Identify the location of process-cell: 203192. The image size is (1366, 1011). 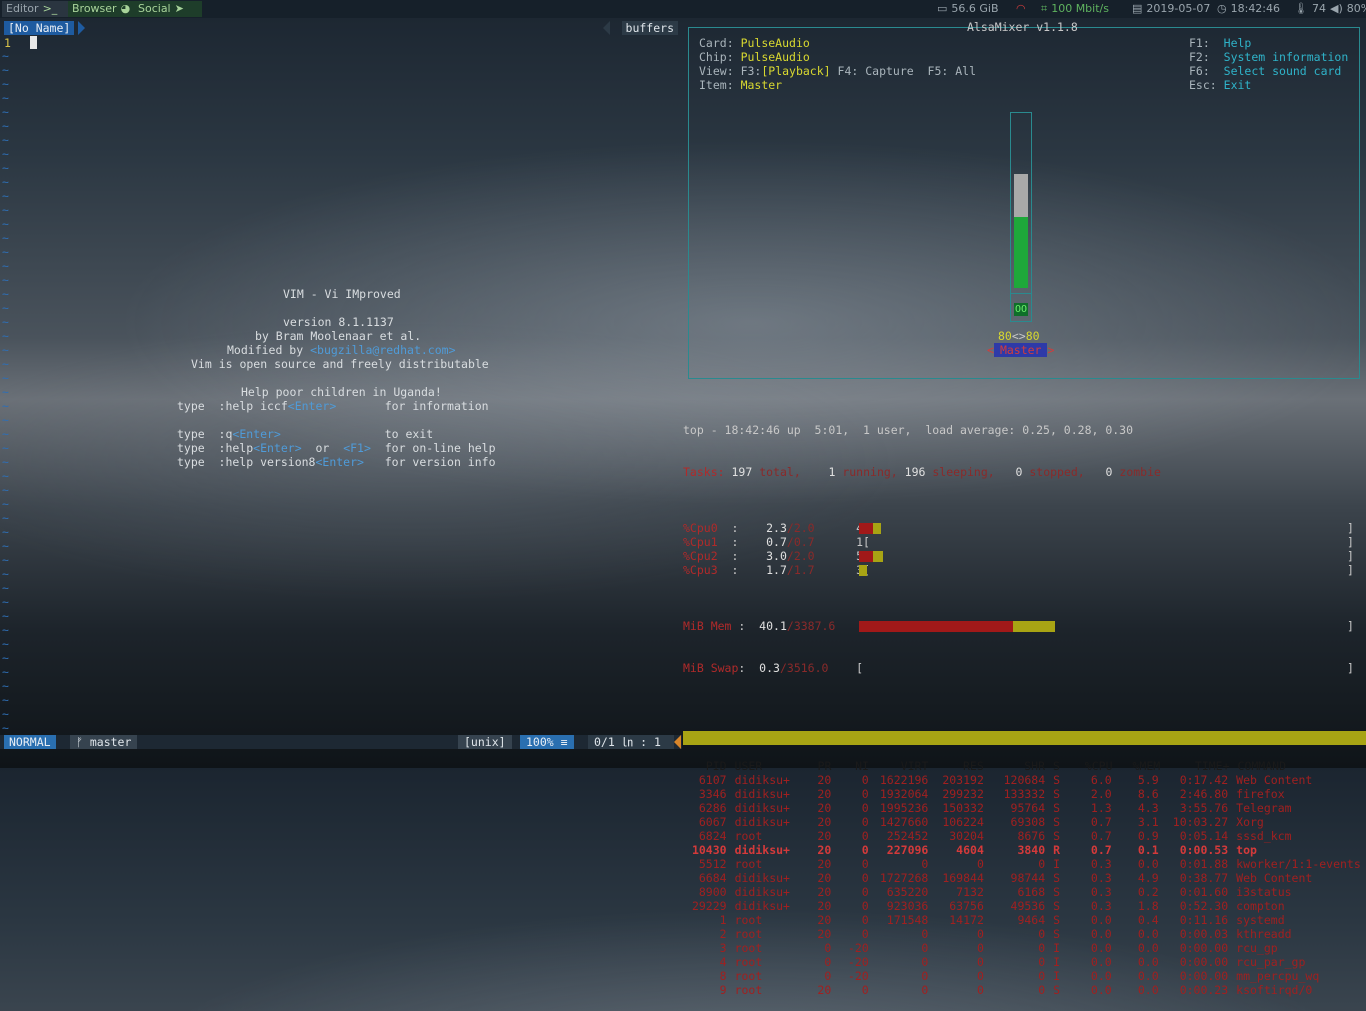
(963, 780).